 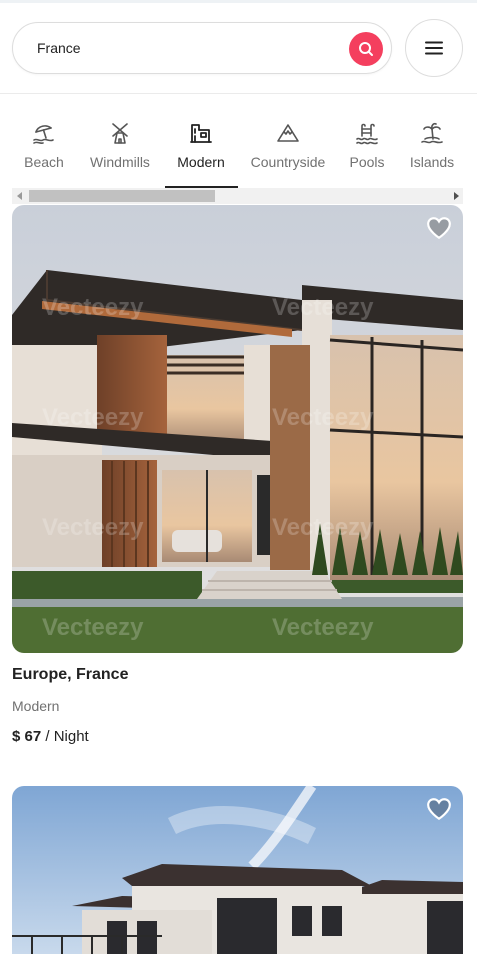 What do you see at coordinates (70, 674) in the screenshot?
I see `listing-location: Europe, France` at bounding box center [70, 674].